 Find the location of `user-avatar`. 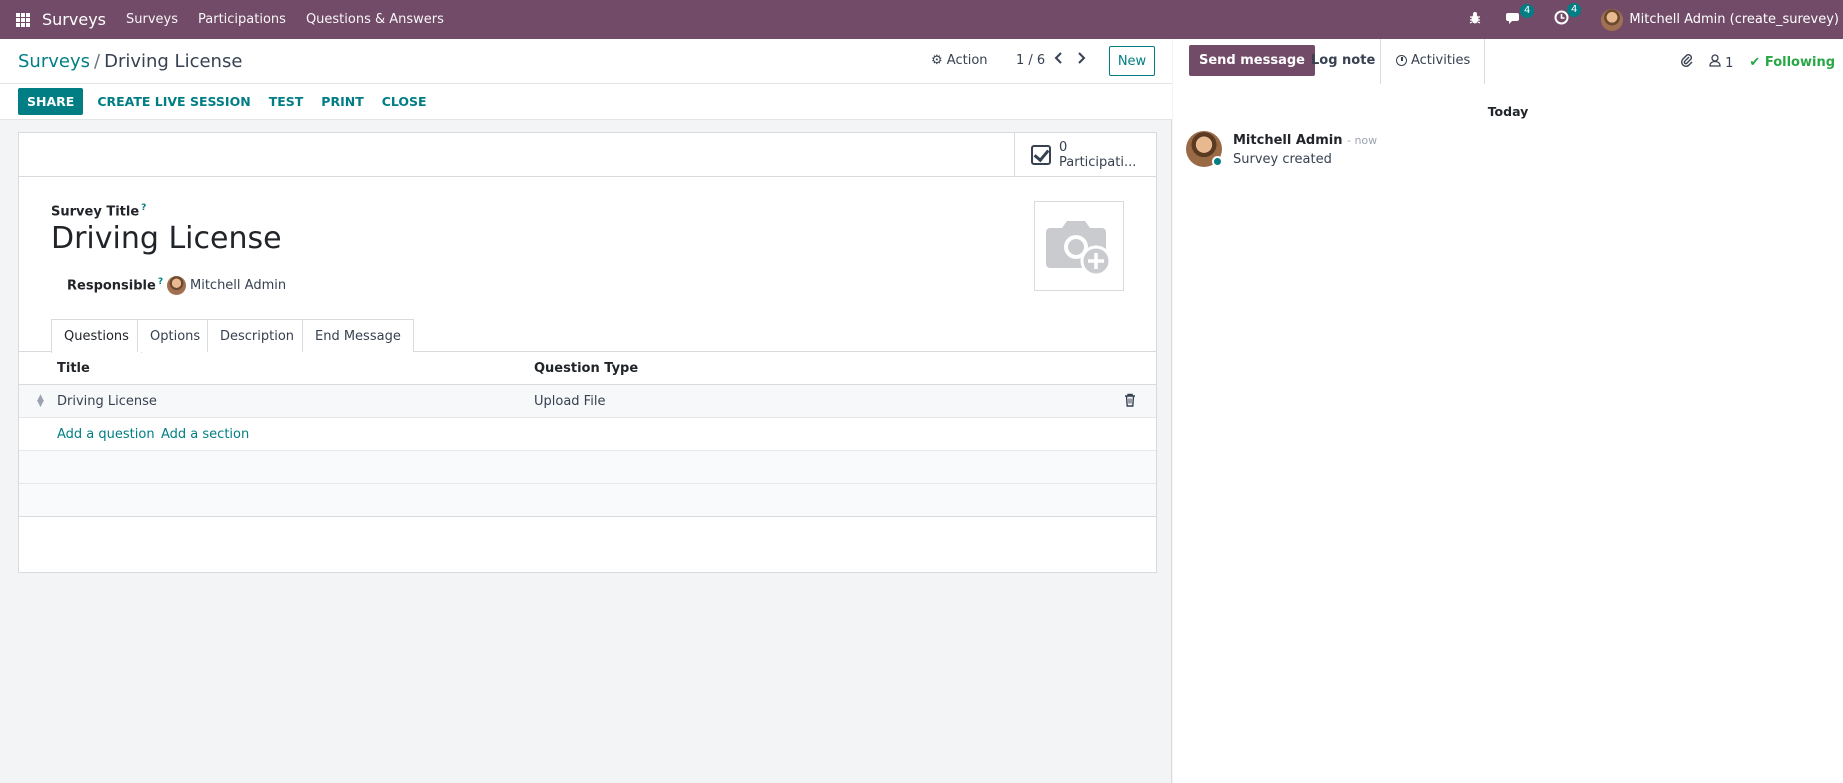

user-avatar is located at coordinates (1612, 19).